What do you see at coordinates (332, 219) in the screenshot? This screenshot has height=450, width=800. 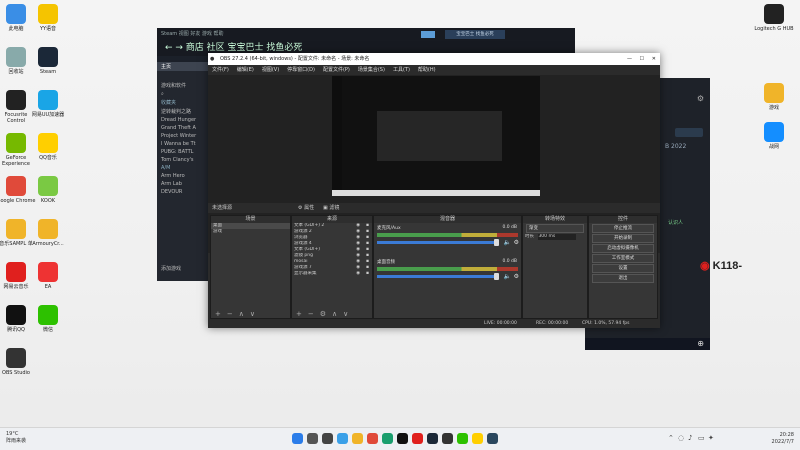 I see `sources-header: 来源` at bounding box center [332, 219].